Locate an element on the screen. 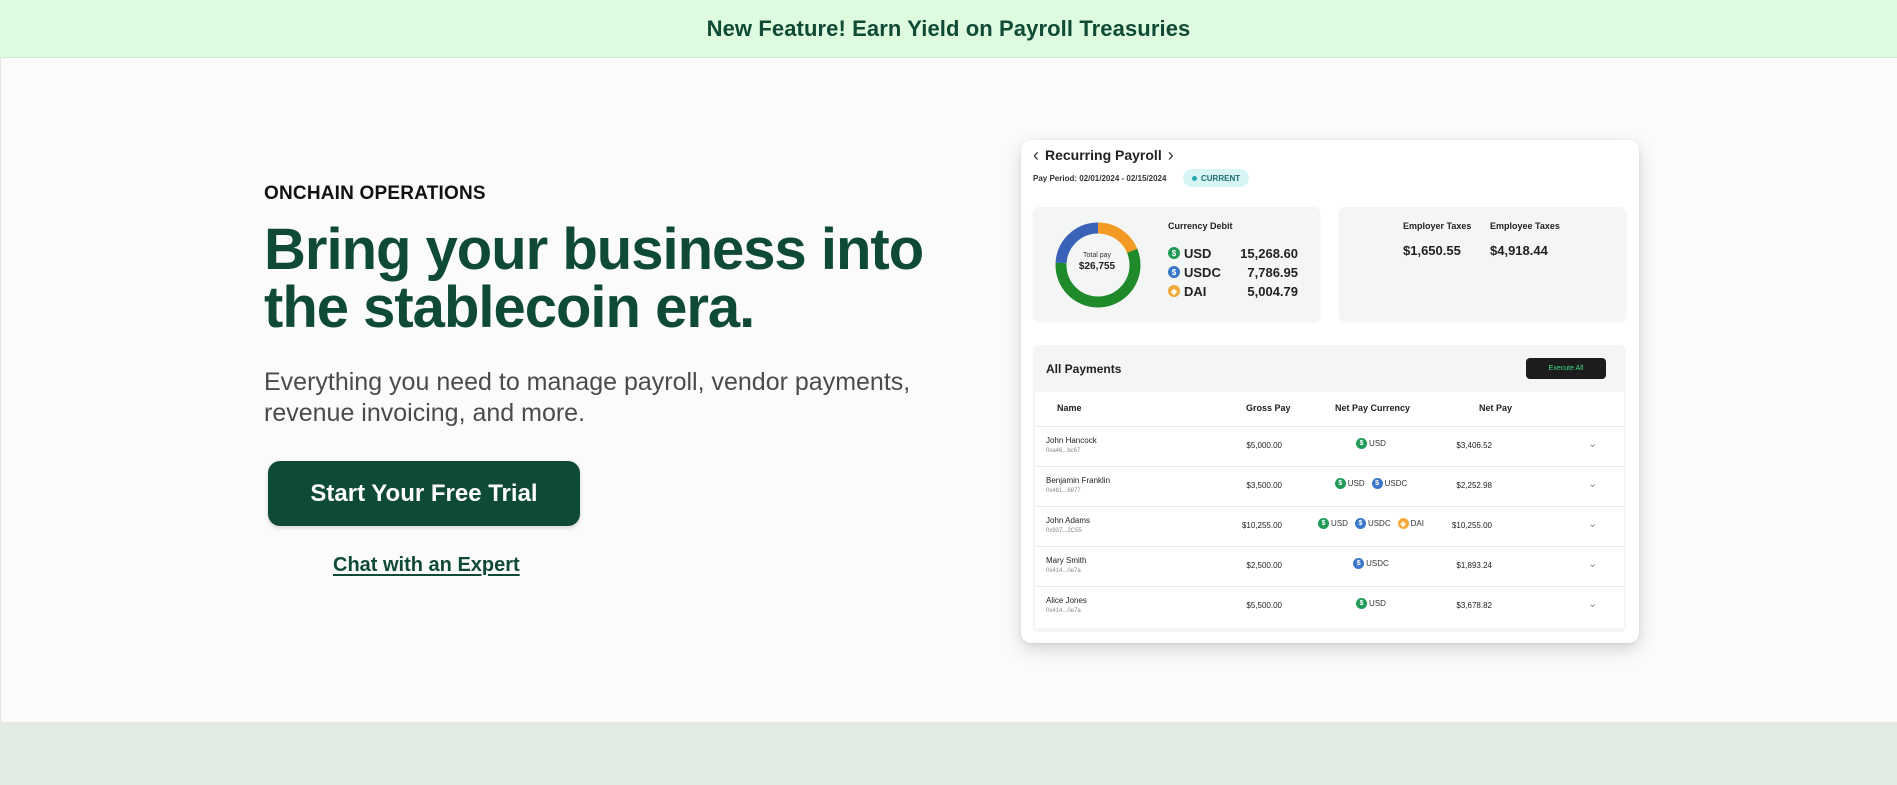 Image resolution: width=1897 pixels, height=785 pixels. currency-row-dai: ◈ DAI 5,004.79 is located at coordinates (1233, 291).